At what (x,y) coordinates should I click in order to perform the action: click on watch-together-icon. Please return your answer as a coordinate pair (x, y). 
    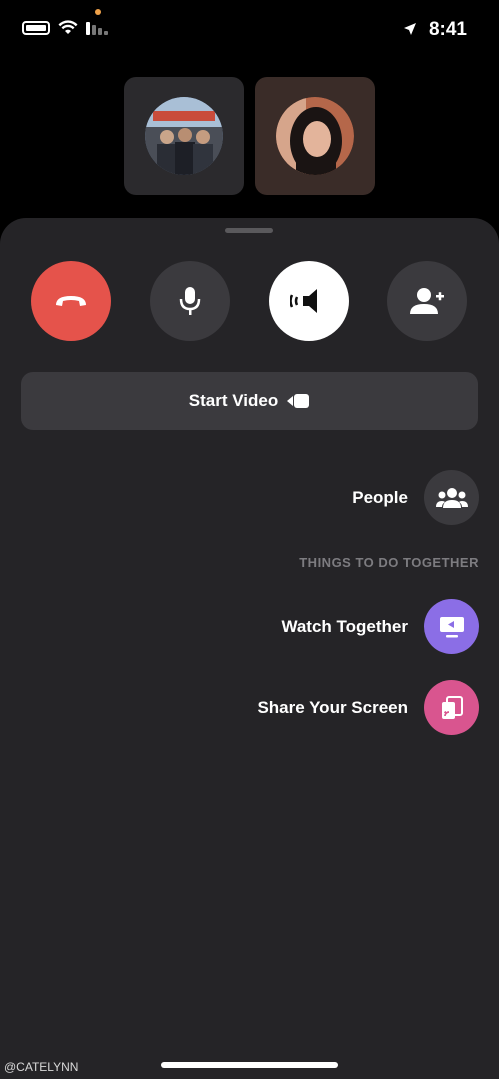
    Looking at the image, I should click on (451, 626).